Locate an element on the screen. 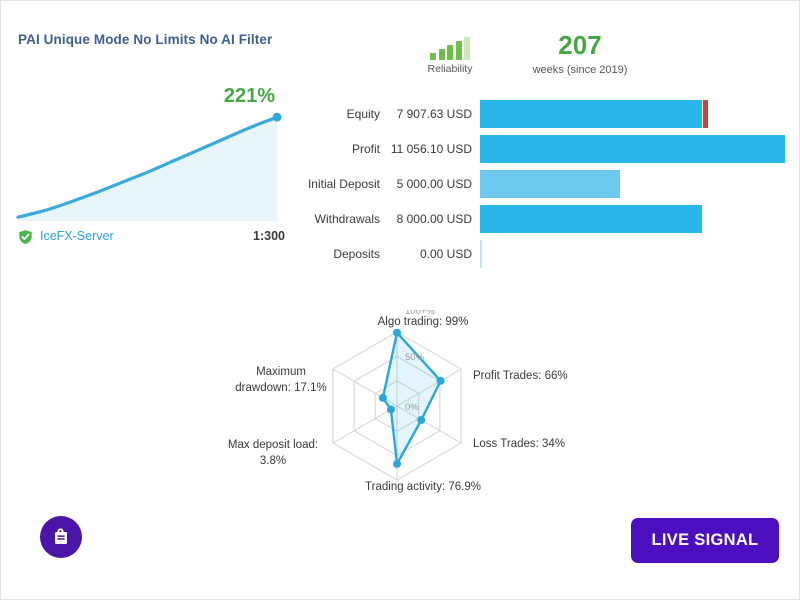 This screenshot has width=800, height=600. radar-axis-label-trading-activity: Trading activity: 76.9% is located at coordinates (423, 487).